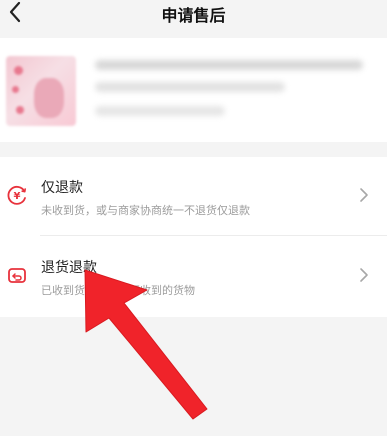 This screenshot has height=436, width=387. Describe the element at coordinates (41, 91) in the screenshot. I see `product-thumbnail` at that location.